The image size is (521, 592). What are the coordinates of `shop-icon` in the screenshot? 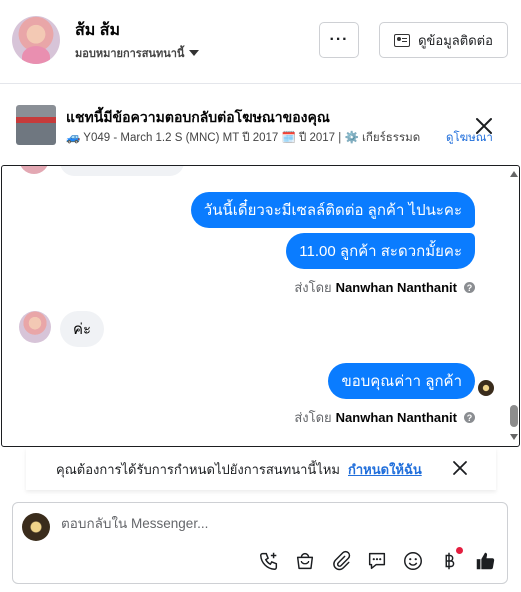 It's located at (305, 561).